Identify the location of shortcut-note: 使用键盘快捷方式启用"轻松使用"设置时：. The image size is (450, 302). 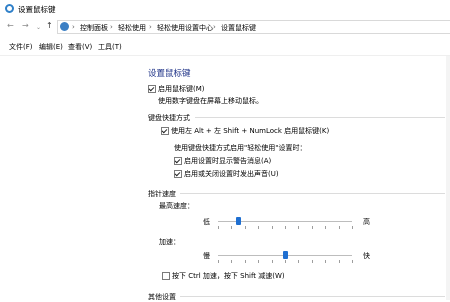
(240, 148).